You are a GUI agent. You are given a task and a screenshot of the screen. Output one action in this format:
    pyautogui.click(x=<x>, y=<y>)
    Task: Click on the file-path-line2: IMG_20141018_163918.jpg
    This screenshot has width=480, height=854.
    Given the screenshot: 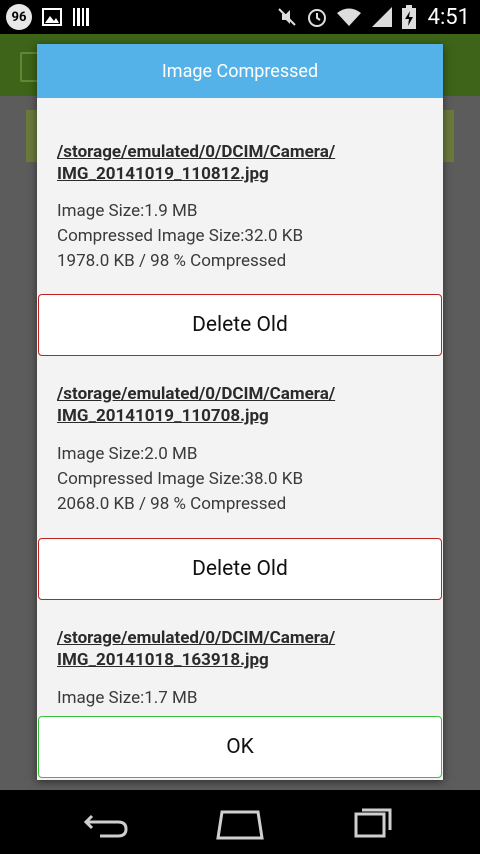 What is the action you would take?
    pyautogui.click(x=163, y=660)
    